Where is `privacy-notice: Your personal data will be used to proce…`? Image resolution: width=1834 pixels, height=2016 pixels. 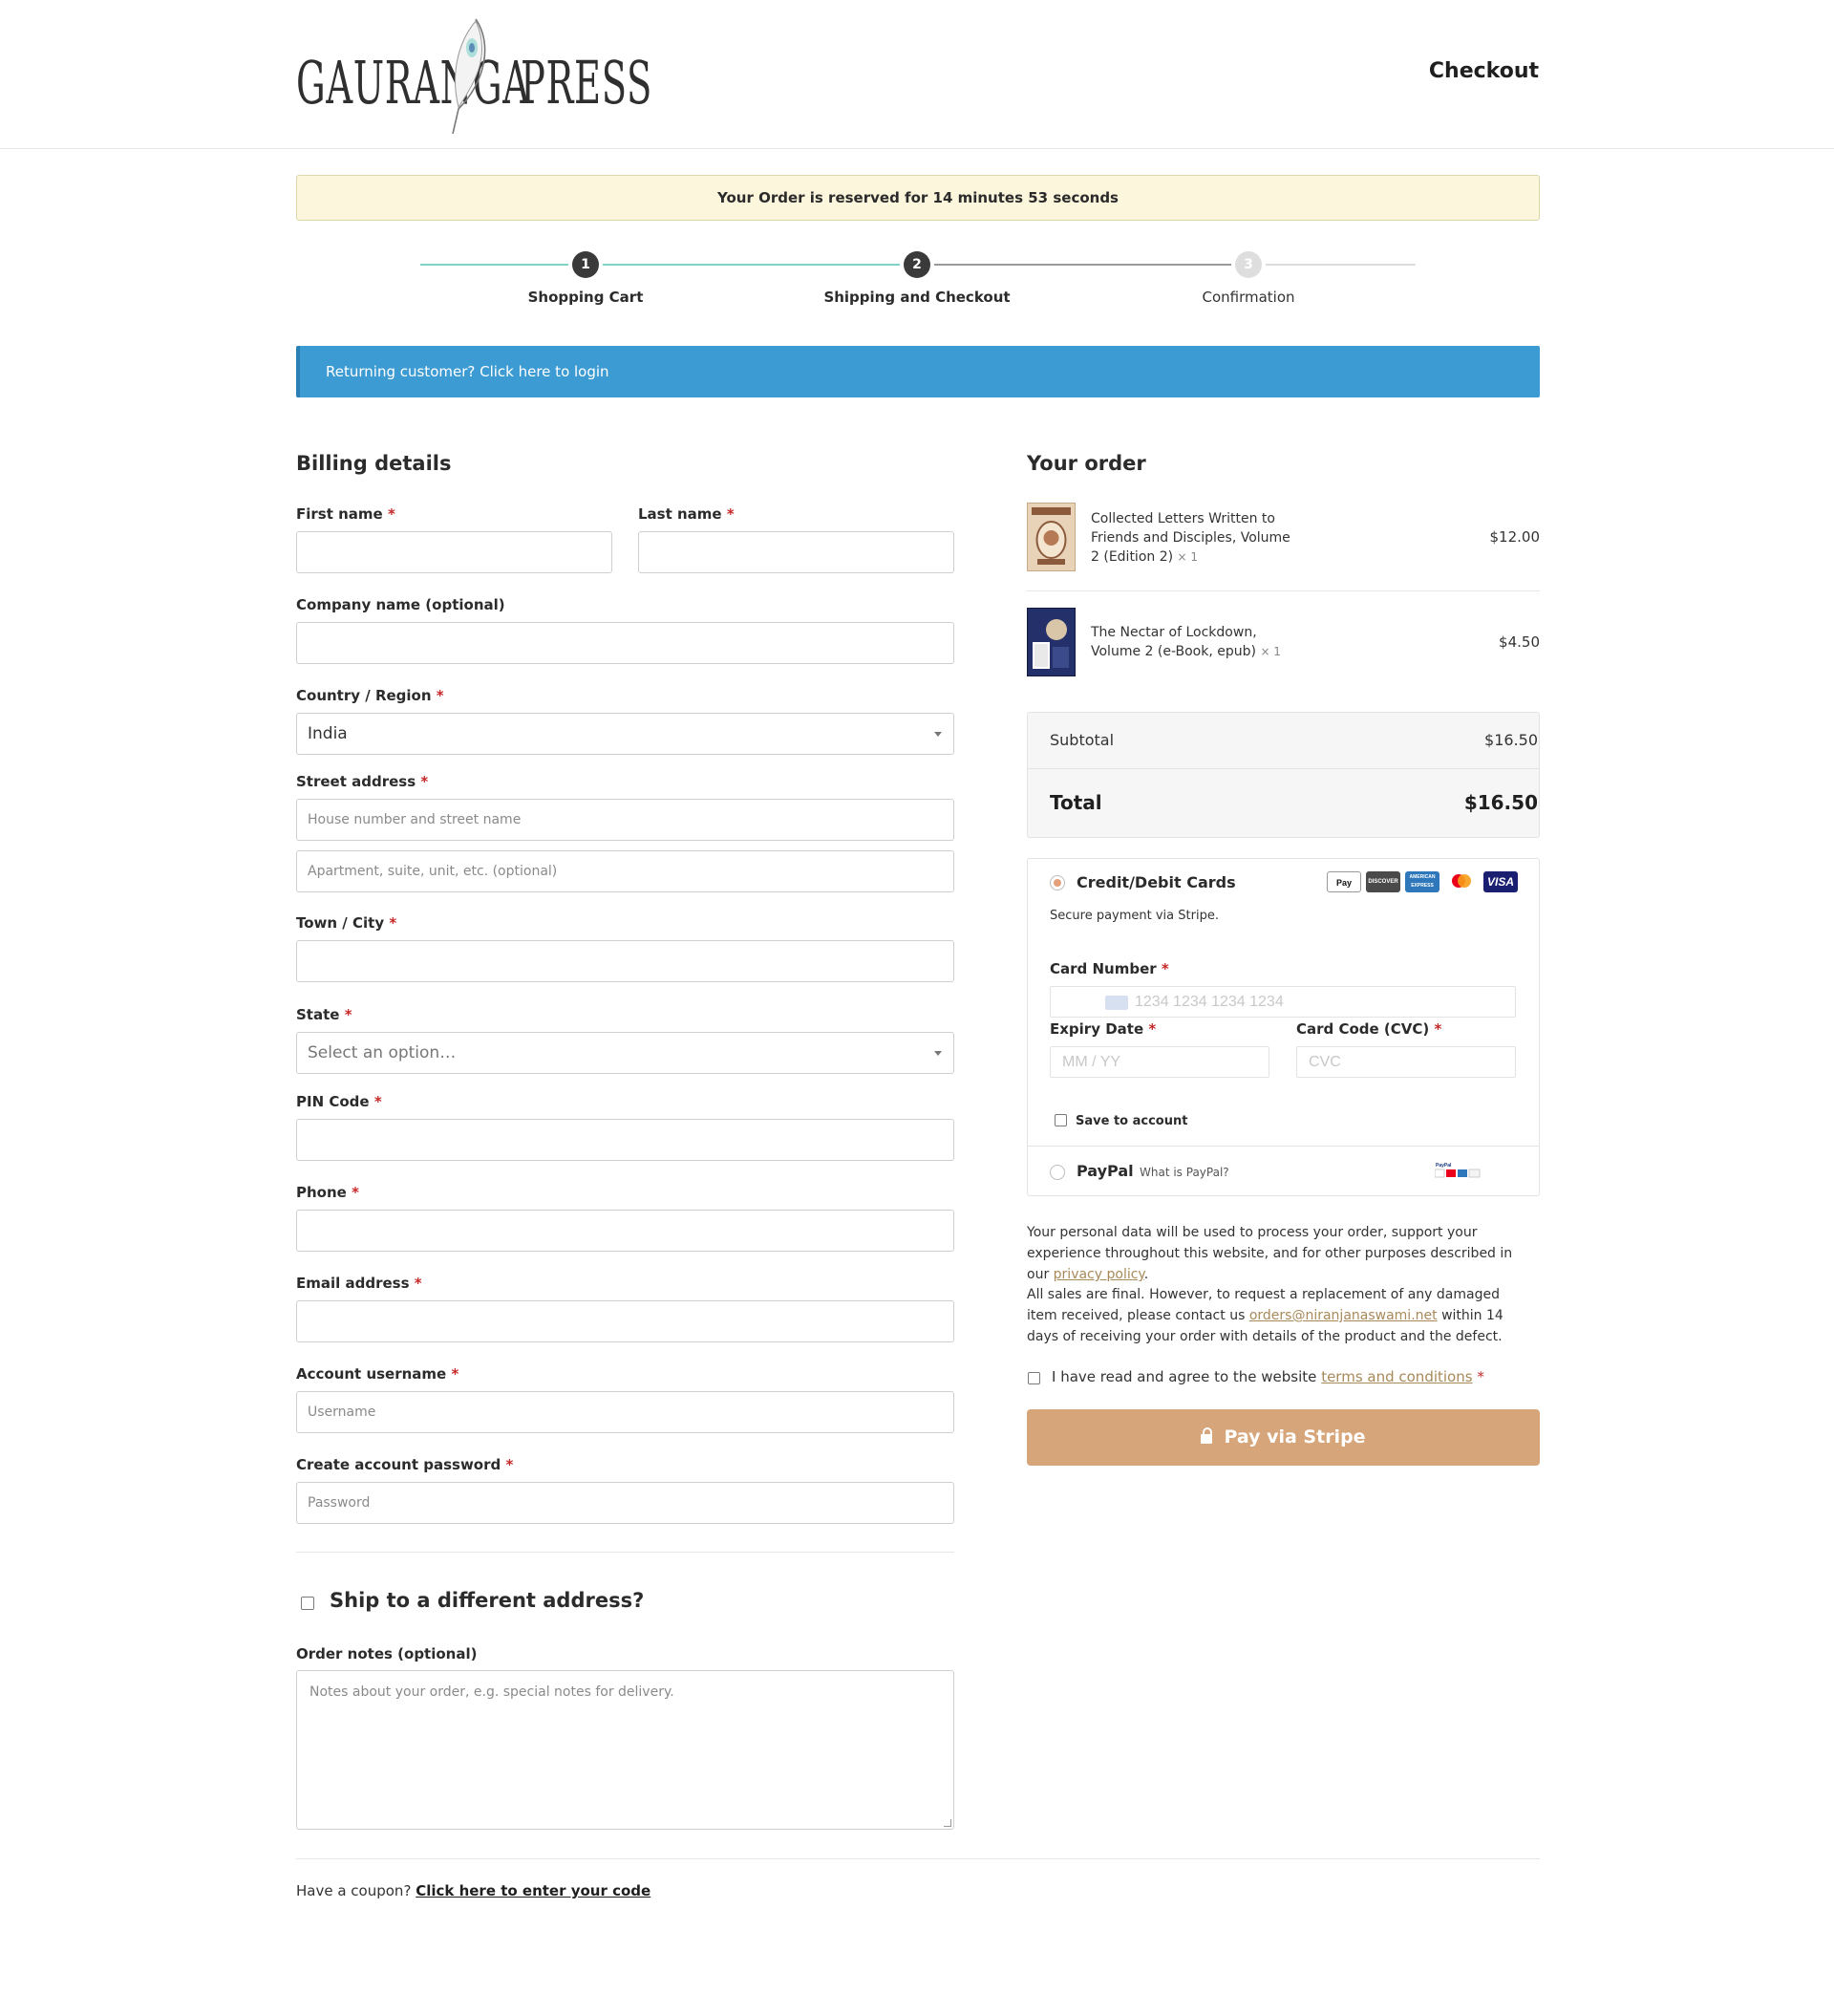
privacy-notice: Your personal data will be used to proce… is located at coordinates (1275, 1253).